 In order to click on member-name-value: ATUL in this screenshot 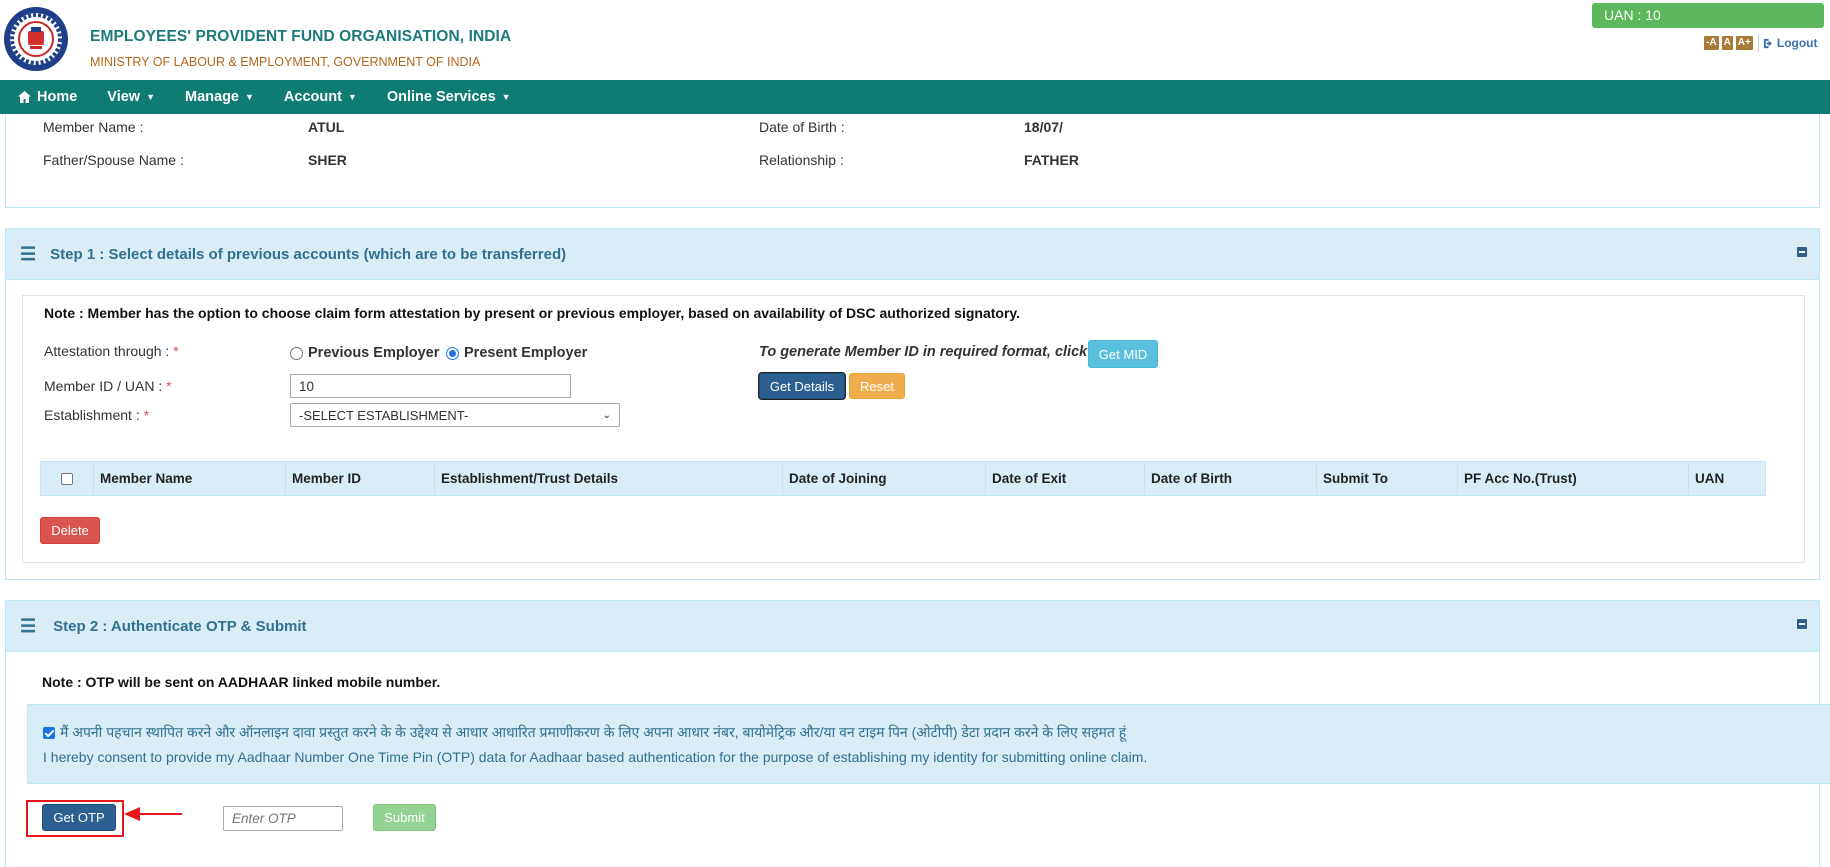, I will do `click(326, 127)`.